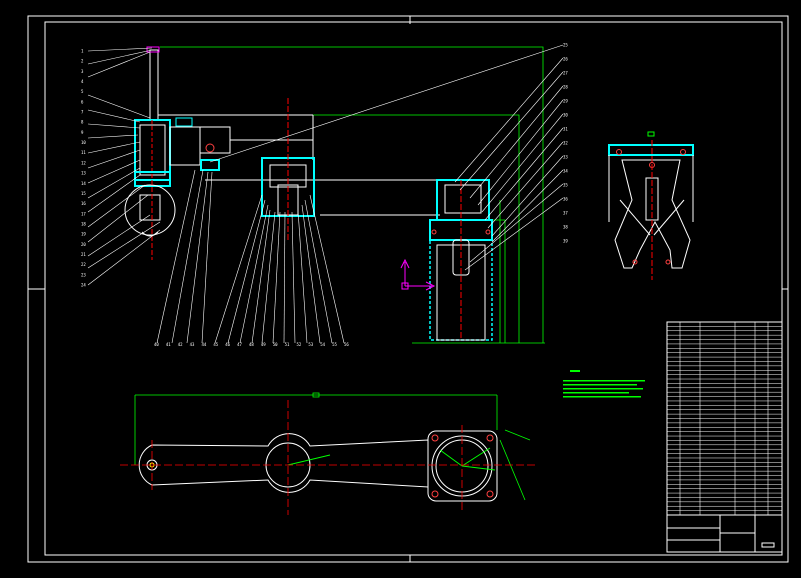 Image resolution: width=801 pixels, height=578 pixels. Describe the element at coordinates (565, 213) in the screenshot. I see `balloon-label: 37` at that location.